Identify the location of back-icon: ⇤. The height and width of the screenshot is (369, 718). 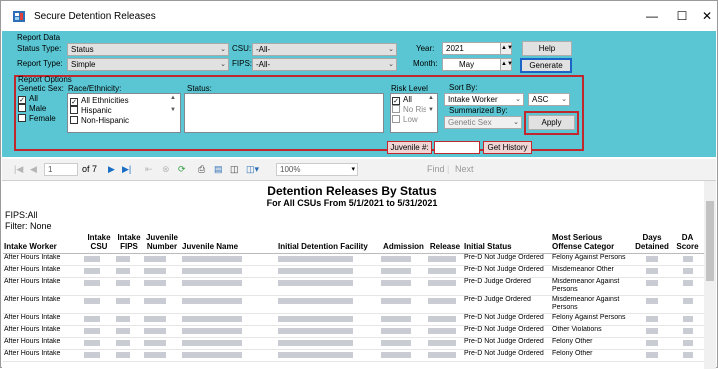
(149, 169).